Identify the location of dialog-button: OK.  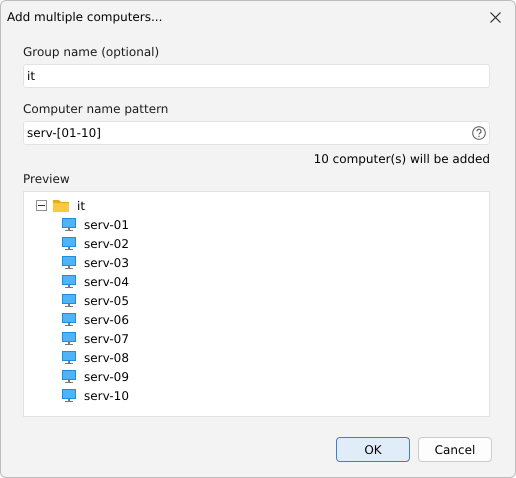
(373, 449).